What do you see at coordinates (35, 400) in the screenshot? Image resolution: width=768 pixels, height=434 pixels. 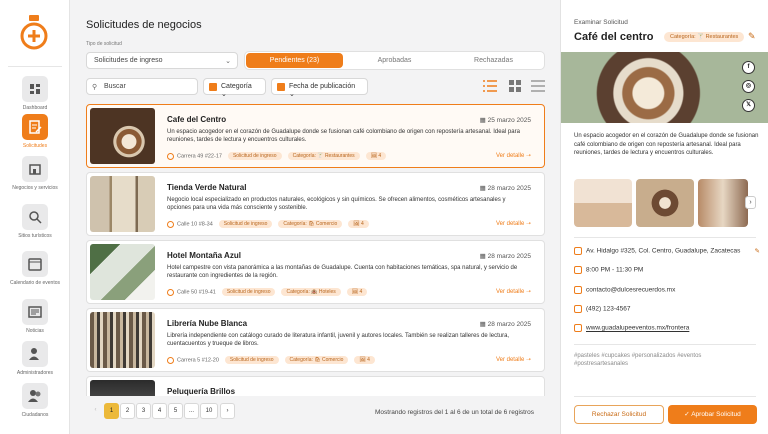 I see `sidebar-item-ciudadanos: Ciudadanos` at bounding box center [35, 400].